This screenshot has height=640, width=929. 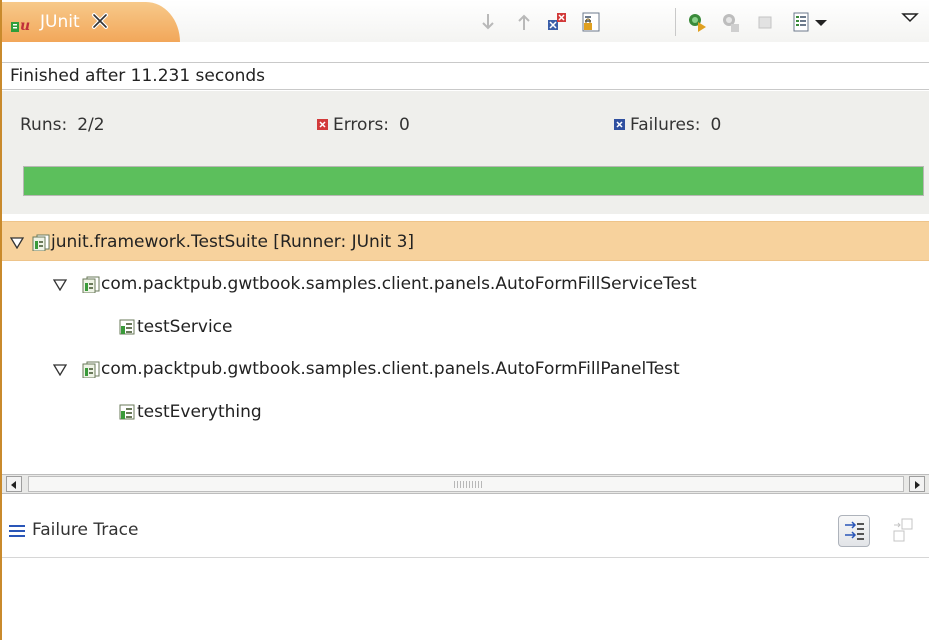 What do you see at coordinates (465, 76) in the screenshot?
I see `status-message: Finished after 11.231 seconds` at bounding box center [465, 76].